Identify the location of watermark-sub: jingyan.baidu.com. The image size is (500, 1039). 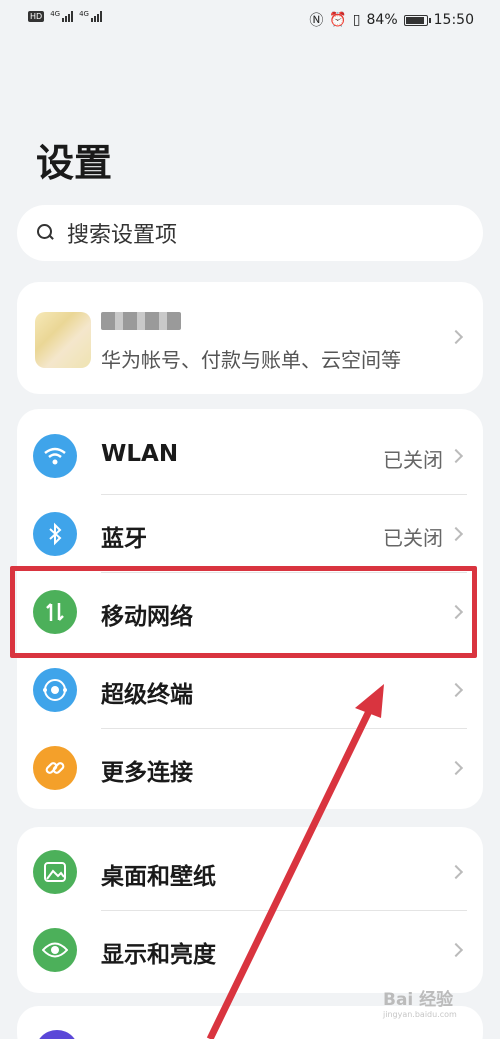
(420, 1014).